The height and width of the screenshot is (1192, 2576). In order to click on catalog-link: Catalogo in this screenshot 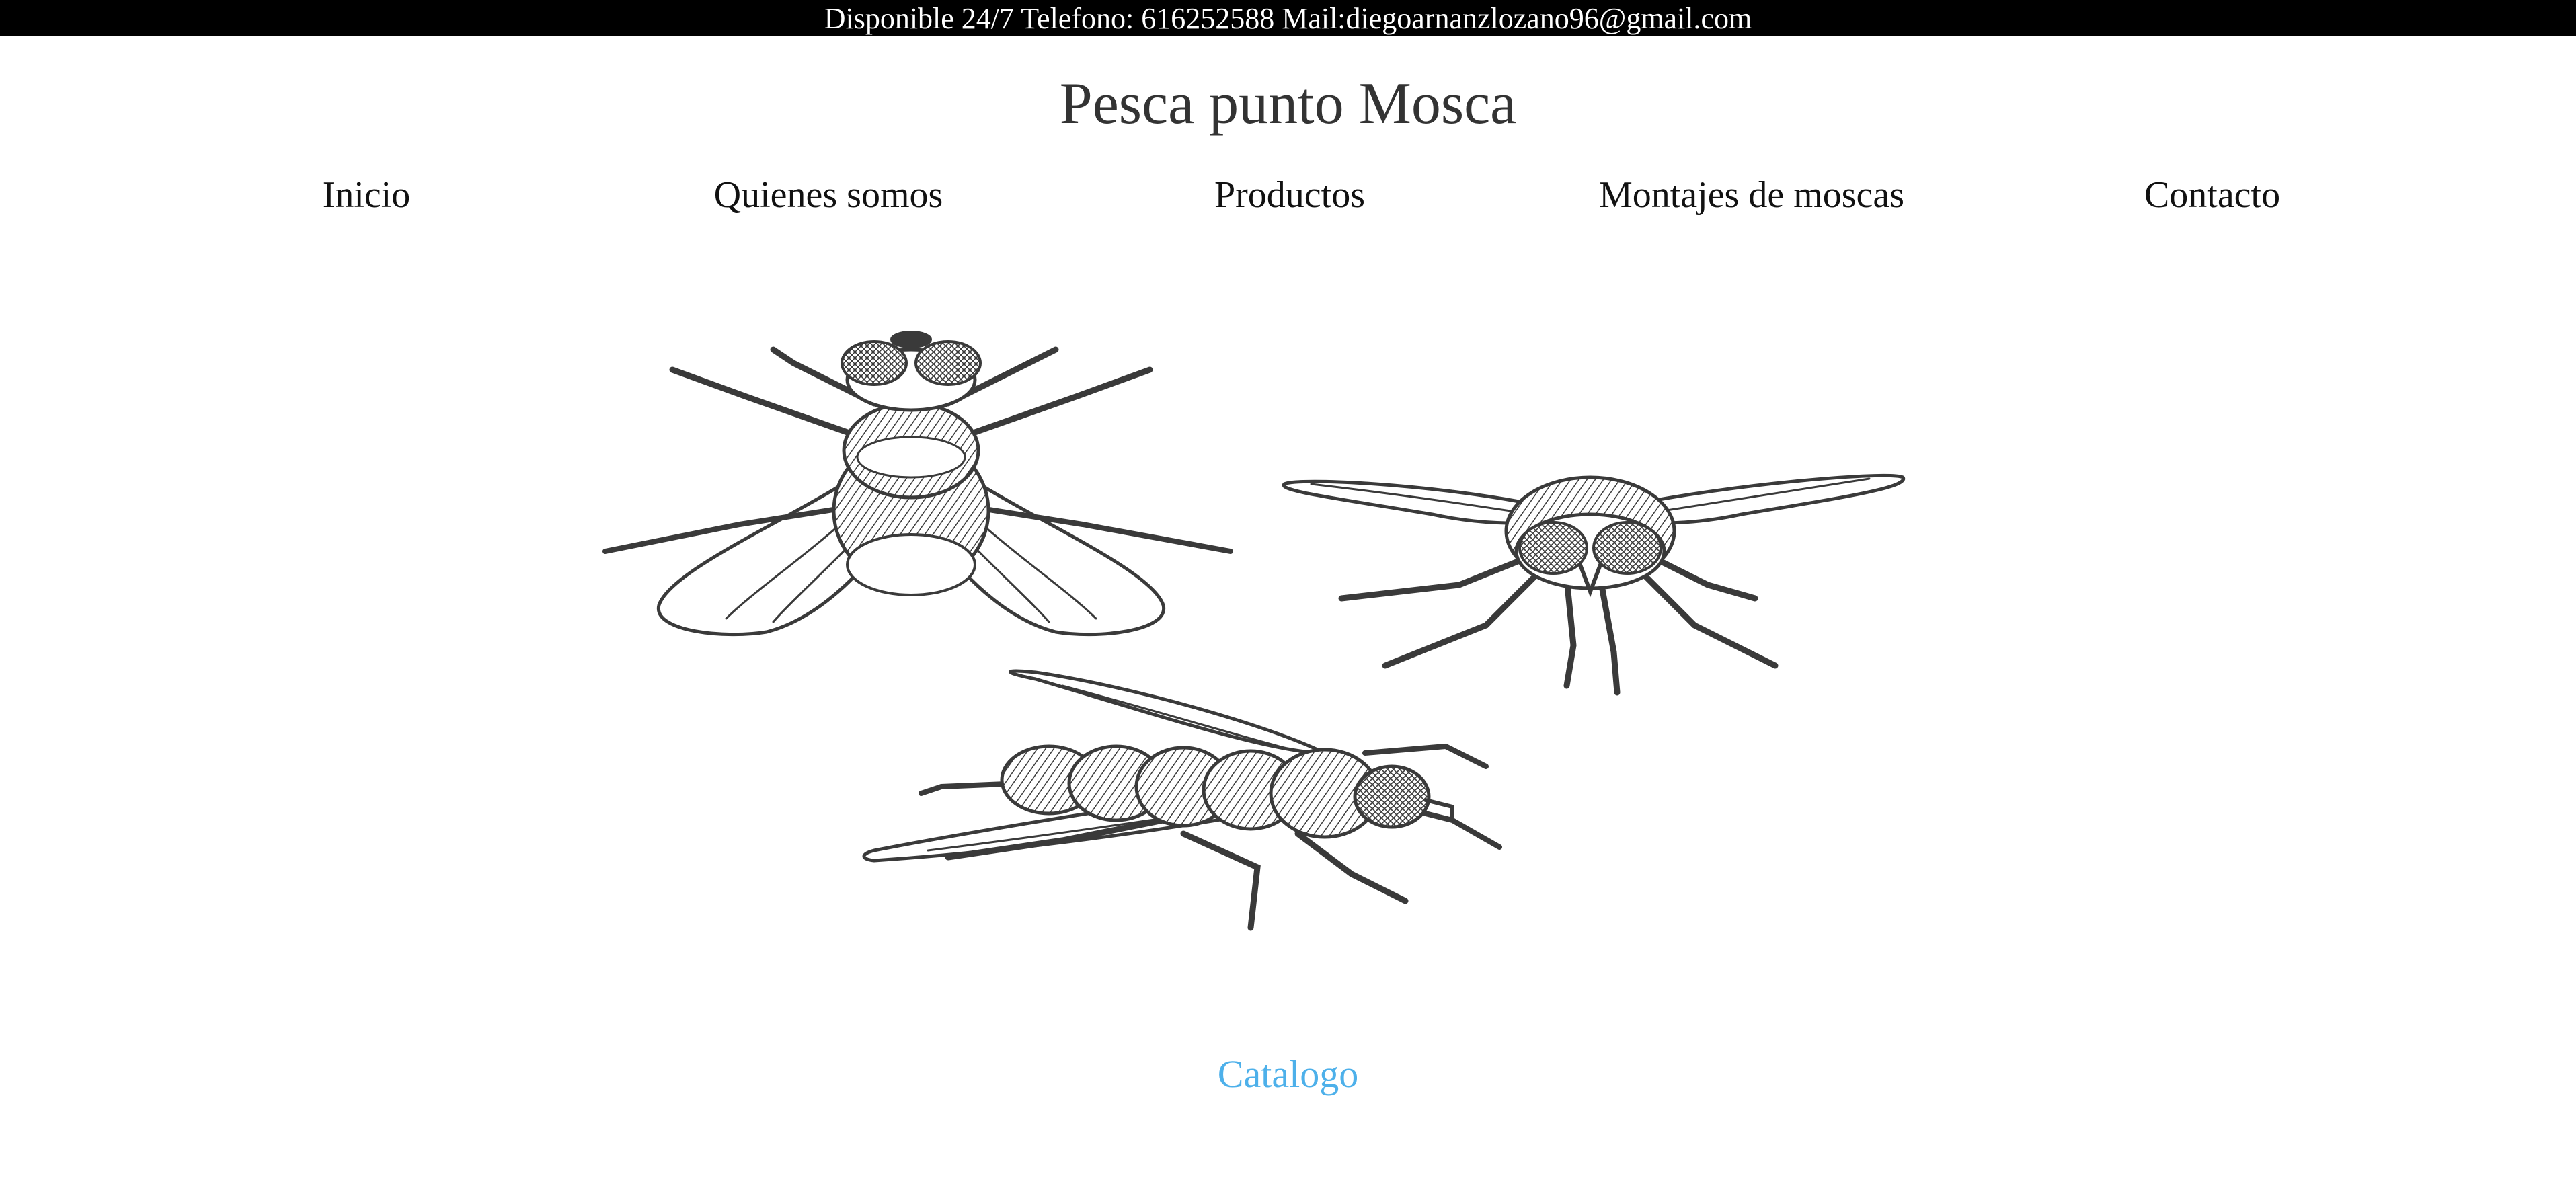, I will do `click(1288, 1074)`.